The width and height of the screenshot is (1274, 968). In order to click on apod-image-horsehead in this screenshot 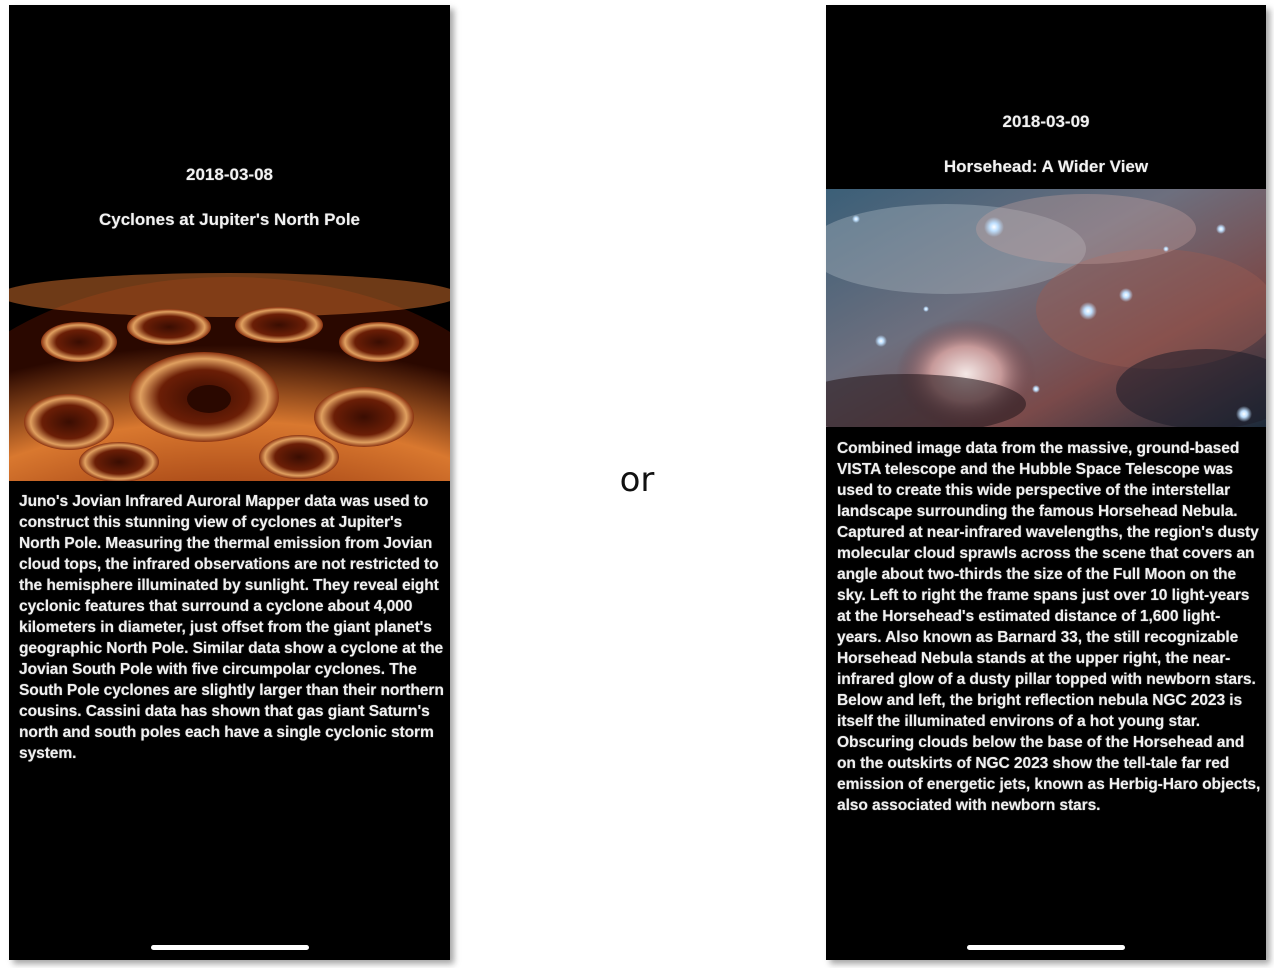, I will do `click(1046, 308)`.